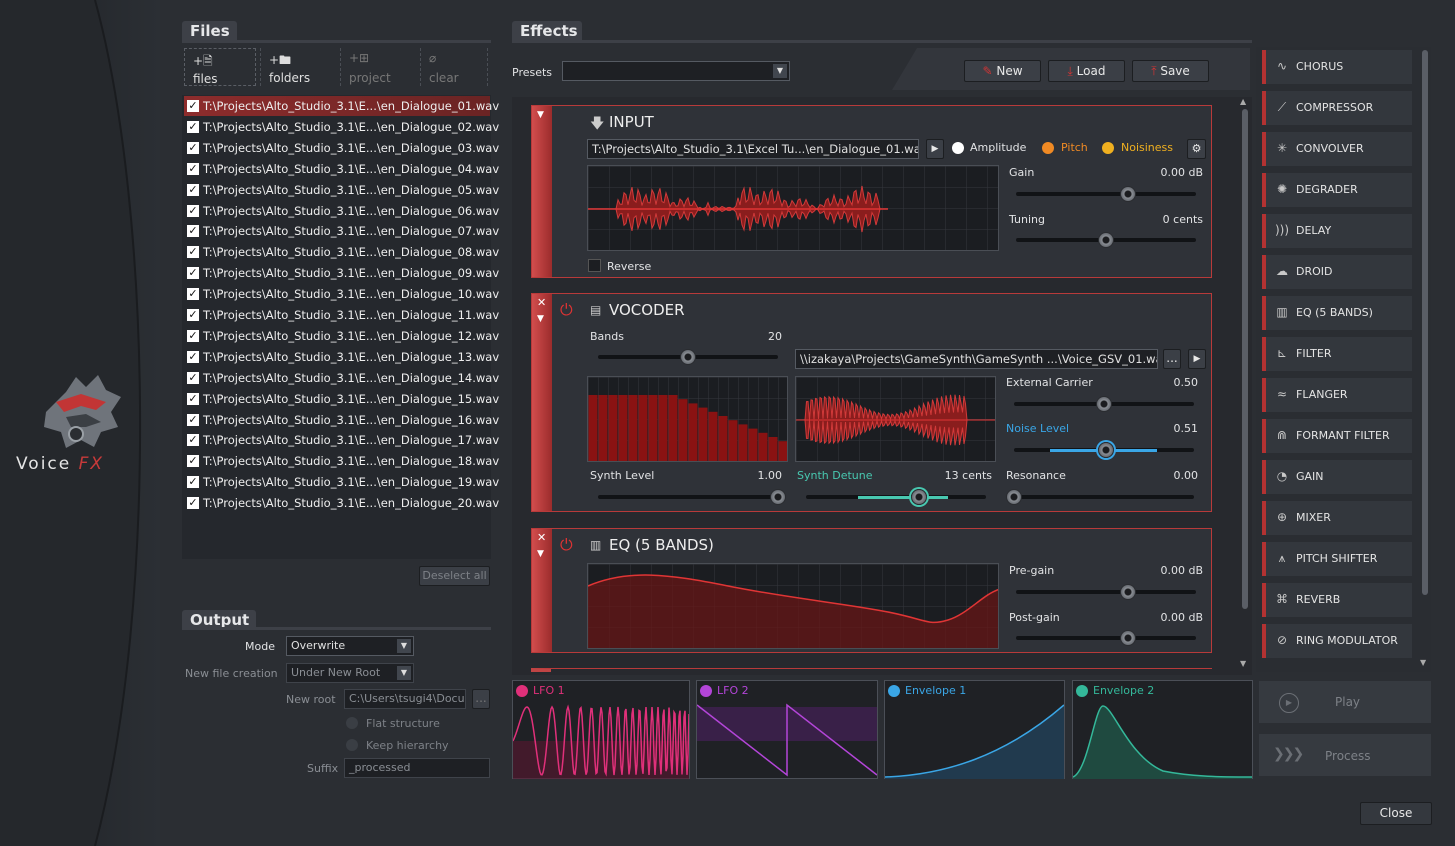  Describe the element at coordinates (1337, 108) in the screenshot. I see `effect-library-compressor: ⟋ COMPRESSOR` at that location.